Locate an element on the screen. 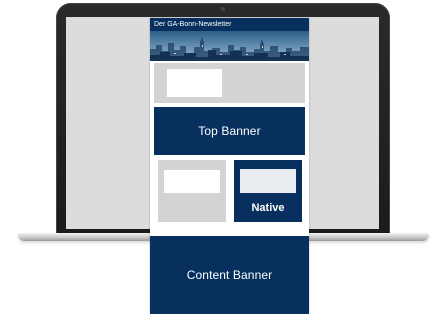 This screenshot has height=314, width=443. city-skyline-image is located at coordinates (229, 46).